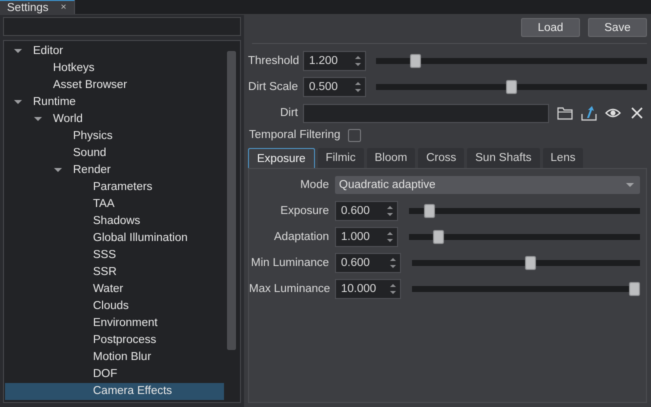 Image resolution: width=651 pixels, height=407 pixels. What do you see at coordinates (563, 158) in the screenshot?
I see `tab: Lens` at bounding box center [563, 158].